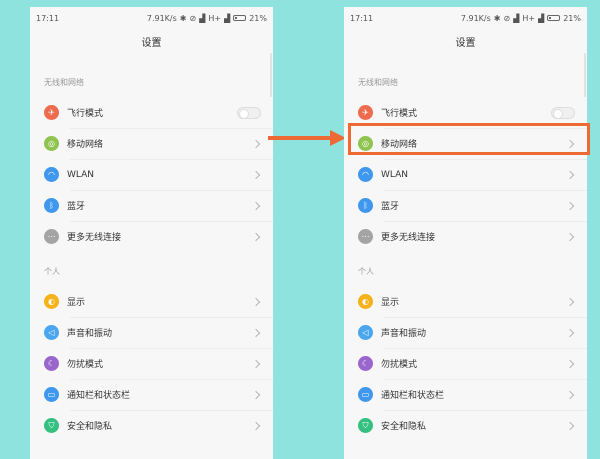 The height and width of the screenshot is (459, 600). Describe the element at coordinates (52, 271) in the screenshot. I see `section-header-personal: 个人` at that location.